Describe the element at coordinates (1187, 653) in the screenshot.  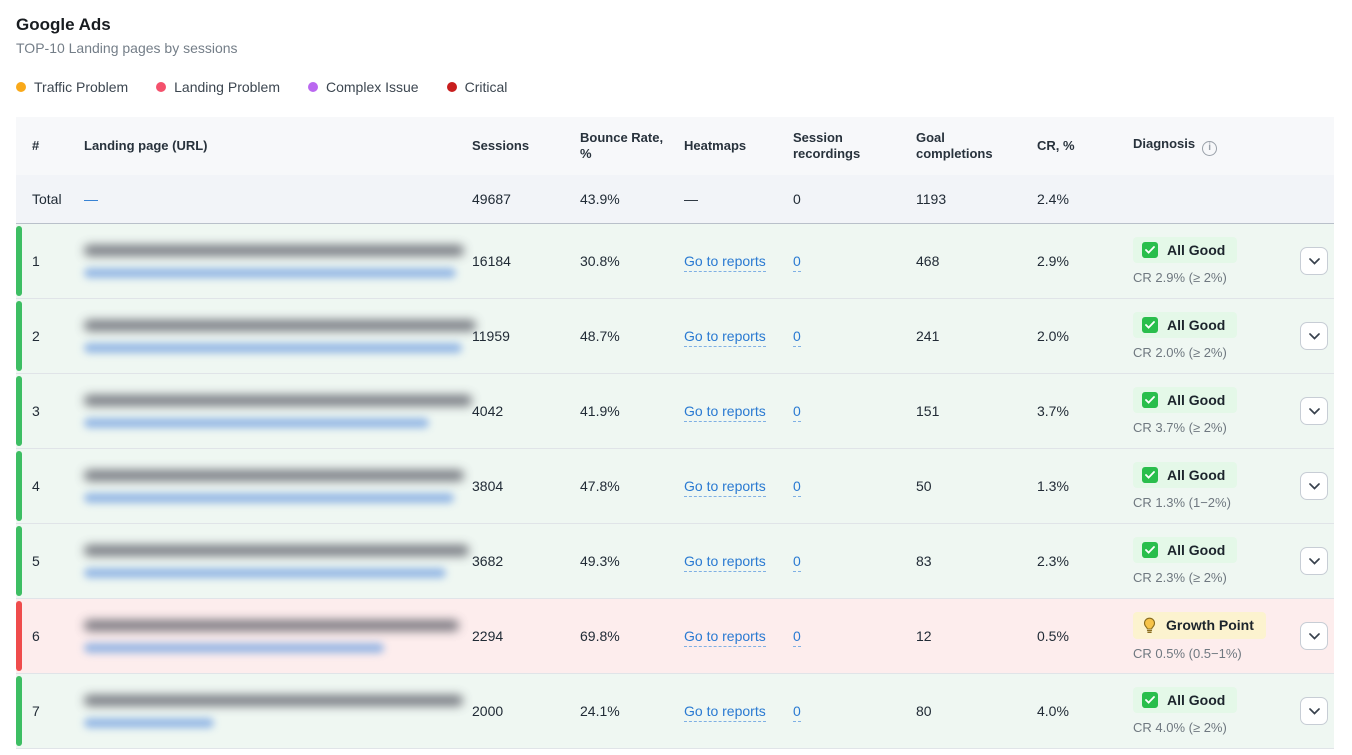
I see `diagnosis-note: CR 0.5% (0.5−1%)` at that location.